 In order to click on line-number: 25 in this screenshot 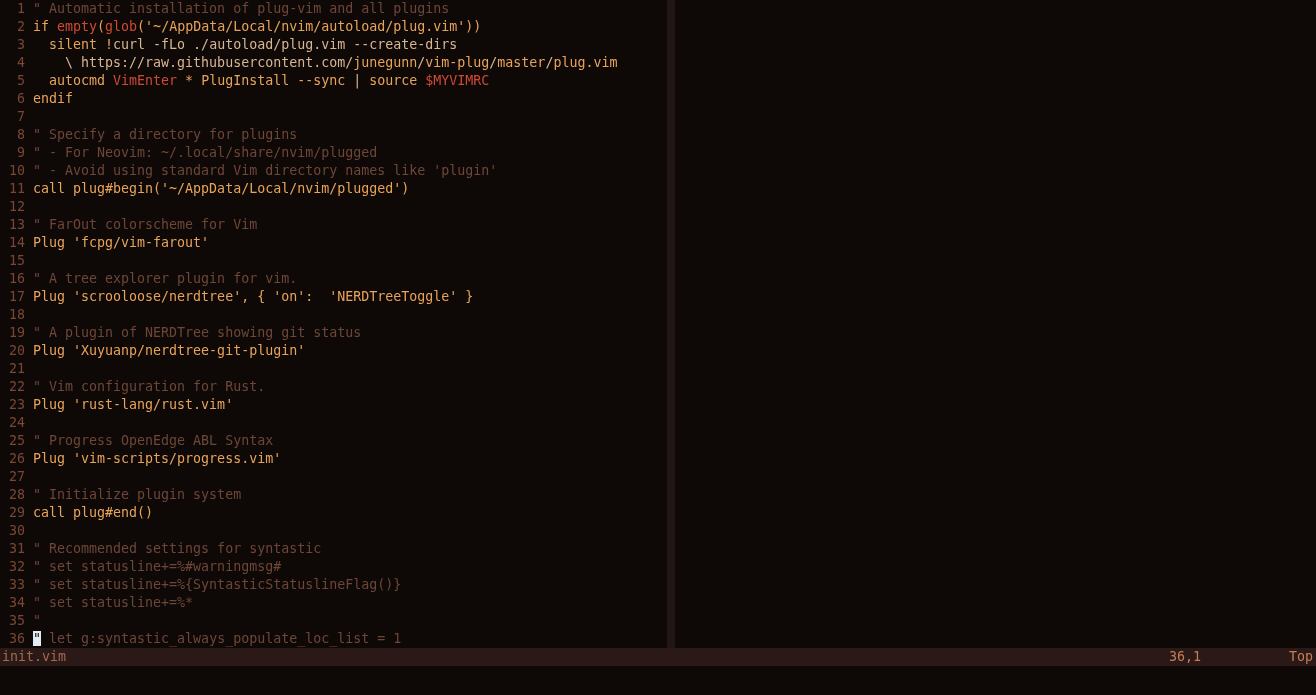, I will do `click(17, 441)`.